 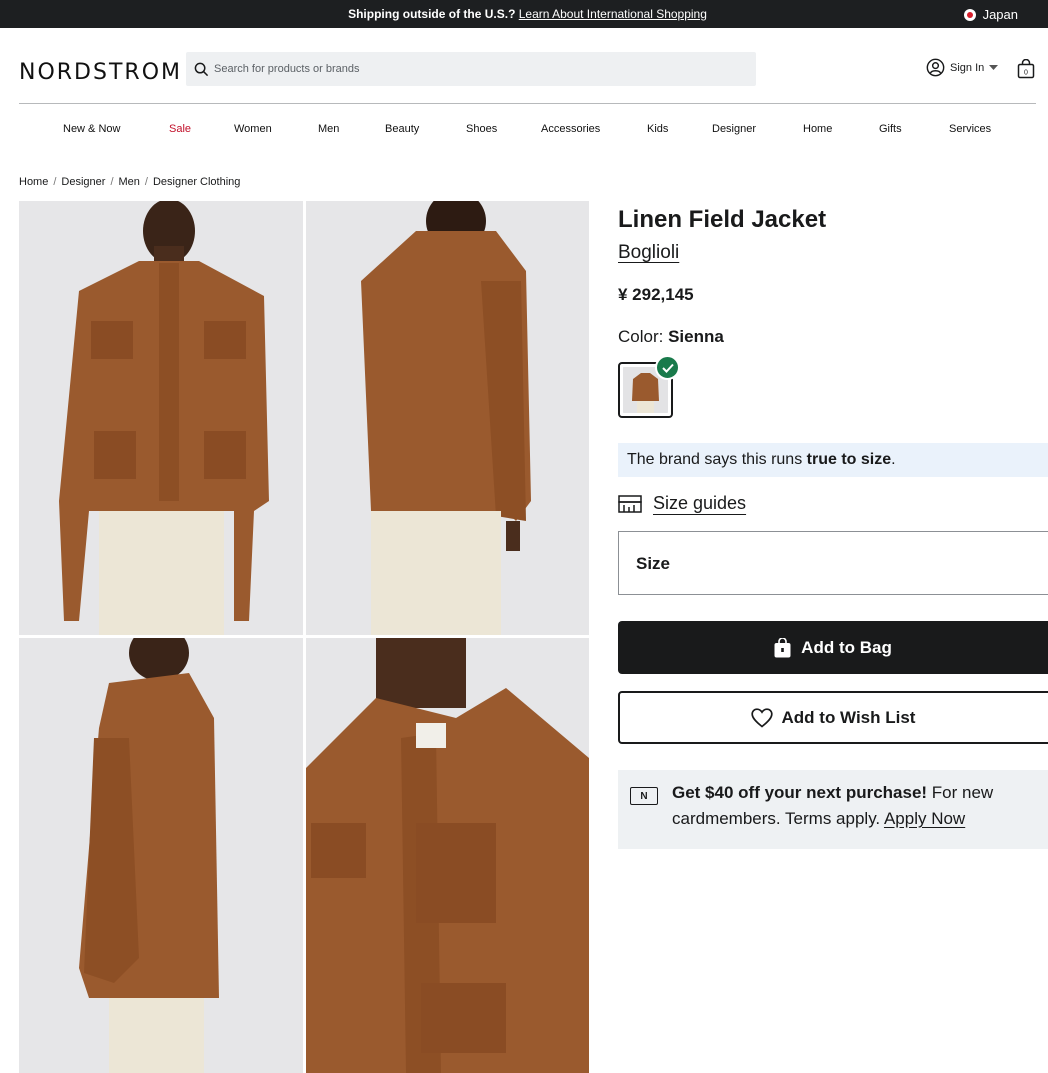 I want to click on add-to-bag-label: Add to Bag, so click(x=846, y=647).